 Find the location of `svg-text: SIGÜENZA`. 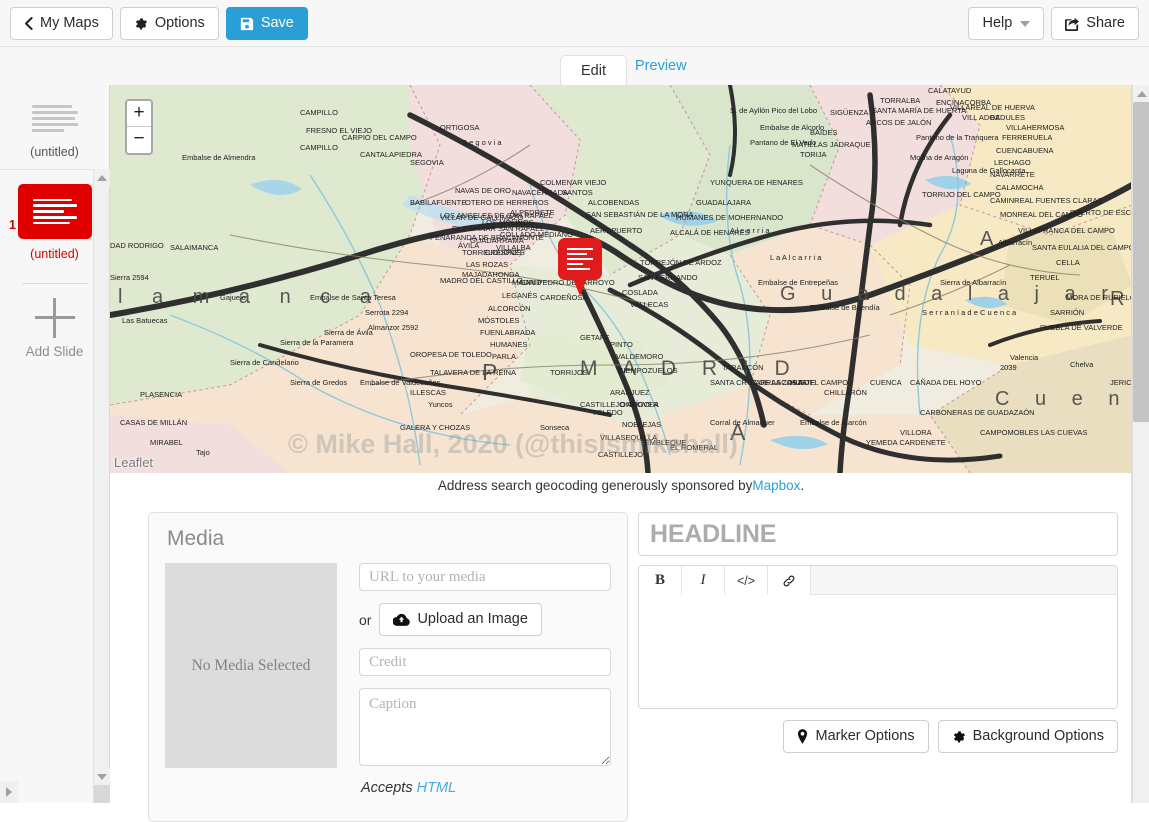

svg-text: SIGÜENZA is located at coordinates (849, 112).